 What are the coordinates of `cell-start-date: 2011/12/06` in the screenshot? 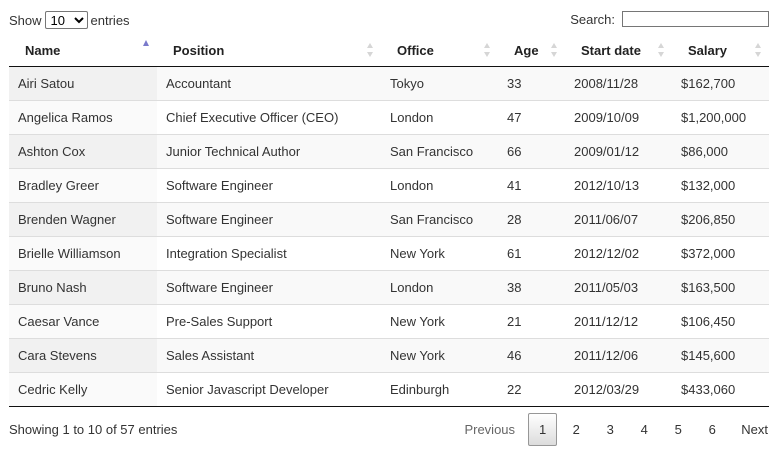 It's located at (618, 355).